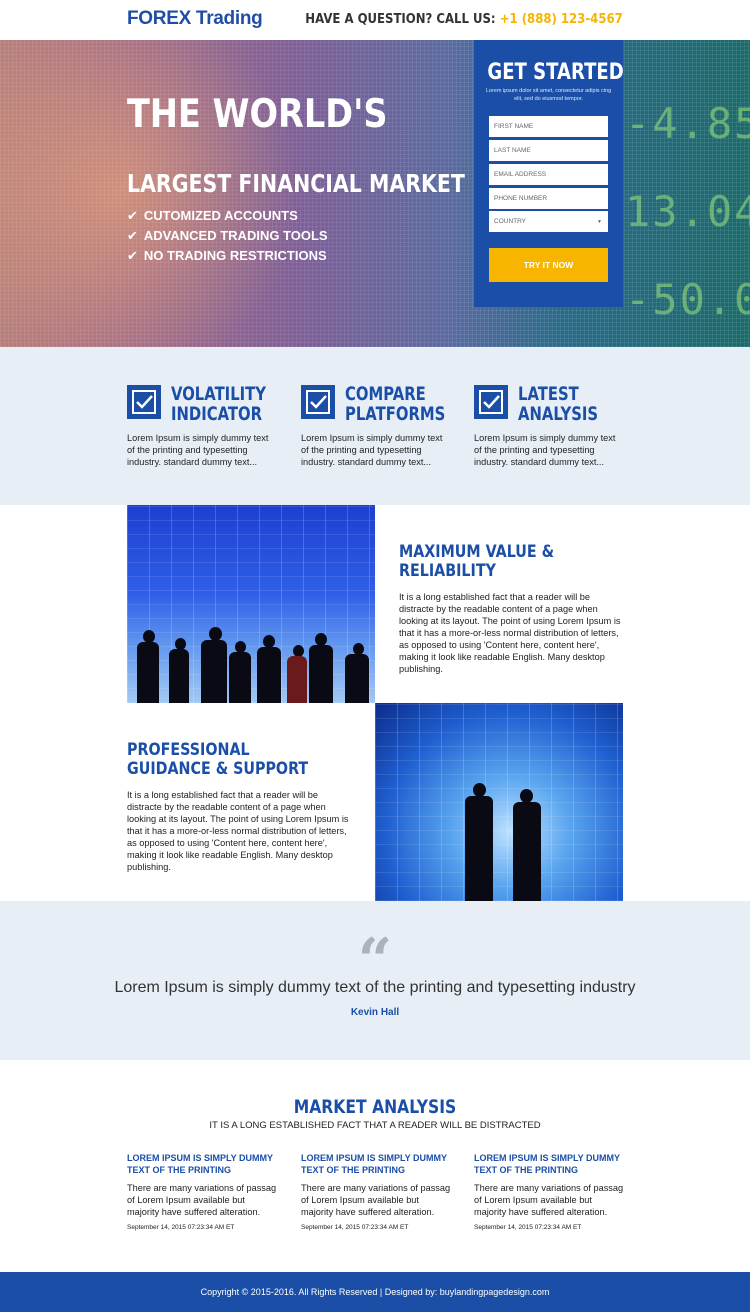  I want to click on form-title: GET STARTED, so click(555, 72).